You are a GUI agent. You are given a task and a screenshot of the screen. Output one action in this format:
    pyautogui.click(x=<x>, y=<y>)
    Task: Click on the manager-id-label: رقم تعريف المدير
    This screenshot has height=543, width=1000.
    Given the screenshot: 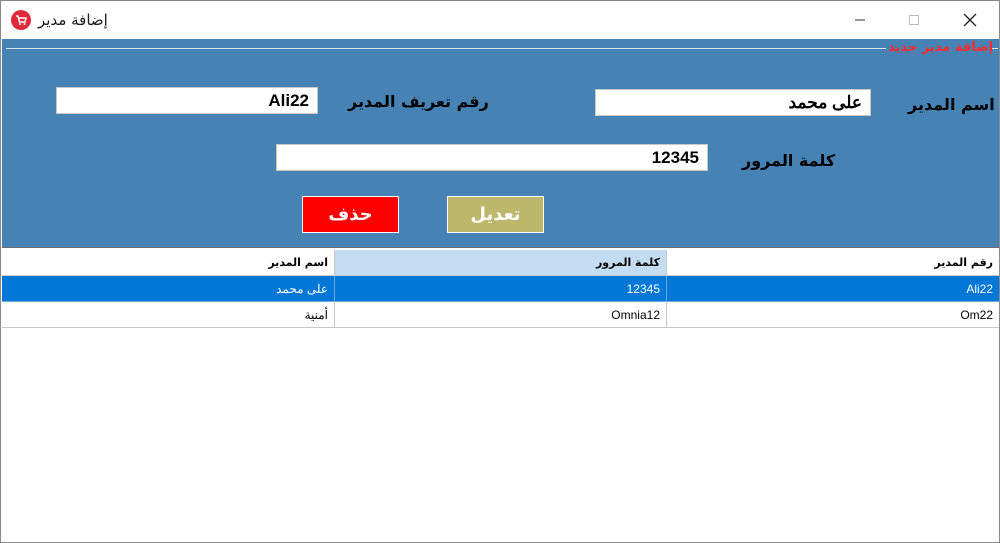 What is the action you would take?
    pyautogui.click(x=418, y=101)
    